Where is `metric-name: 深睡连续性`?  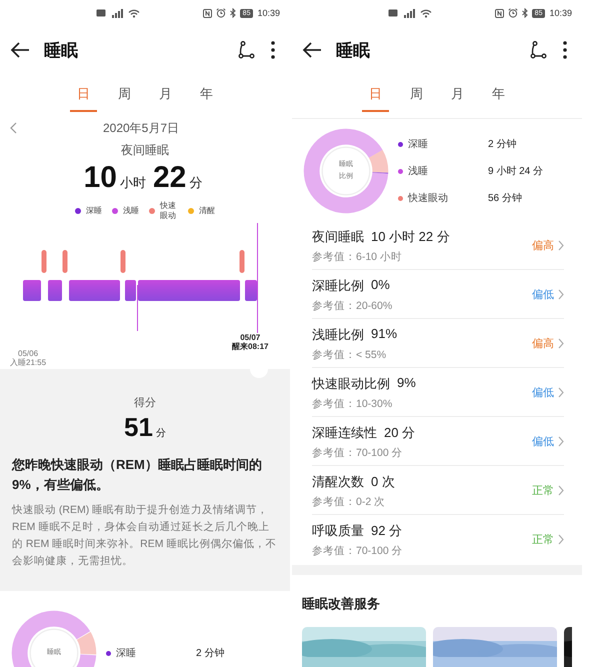 metric-name: 深睡连续性 is located at coordinates (344, 433).